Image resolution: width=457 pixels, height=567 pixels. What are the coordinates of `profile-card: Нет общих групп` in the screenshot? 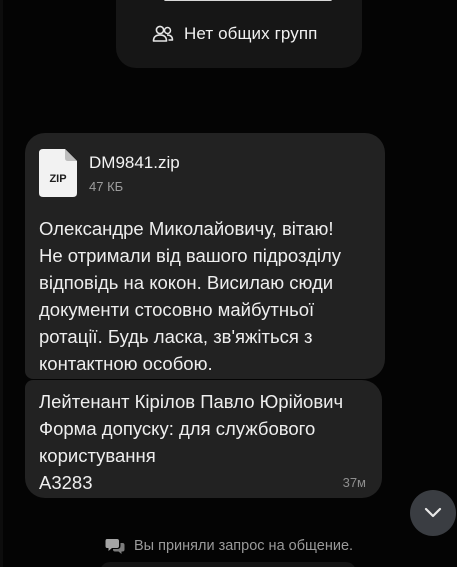 It's located at (239, 34).